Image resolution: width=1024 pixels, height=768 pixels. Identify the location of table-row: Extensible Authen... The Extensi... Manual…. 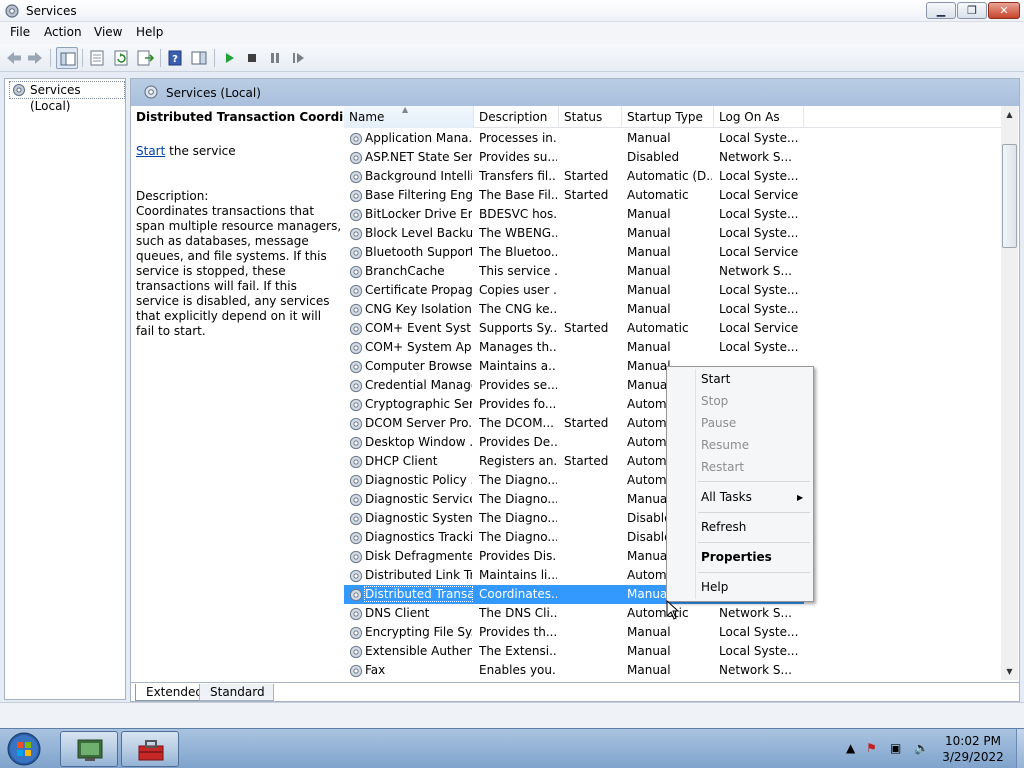
(574, 651).